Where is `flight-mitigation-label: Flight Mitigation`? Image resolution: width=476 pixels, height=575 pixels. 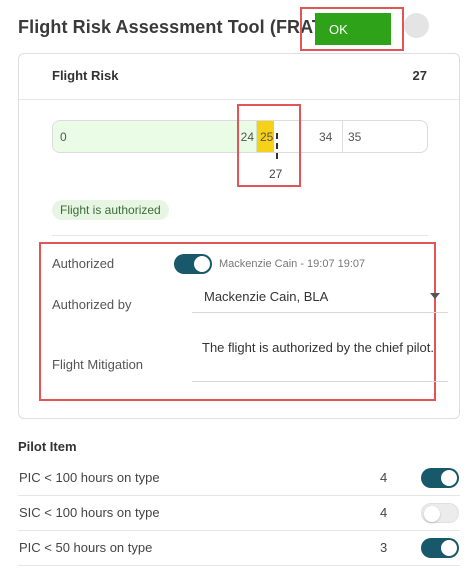 flight-mitigation-label: Flight Mitigation is located at coordinates (98, 364).